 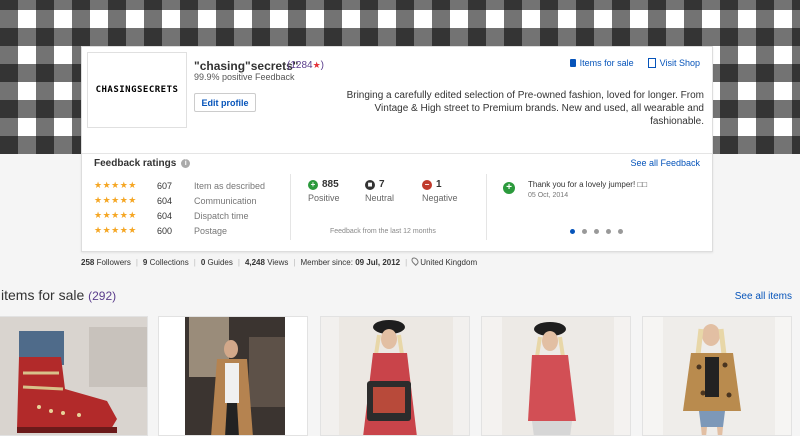 What do you see at coordinates (266, 262) in the screenshot?
I see `views-stat: 4,248 Views` at bounding box center [266, 262].